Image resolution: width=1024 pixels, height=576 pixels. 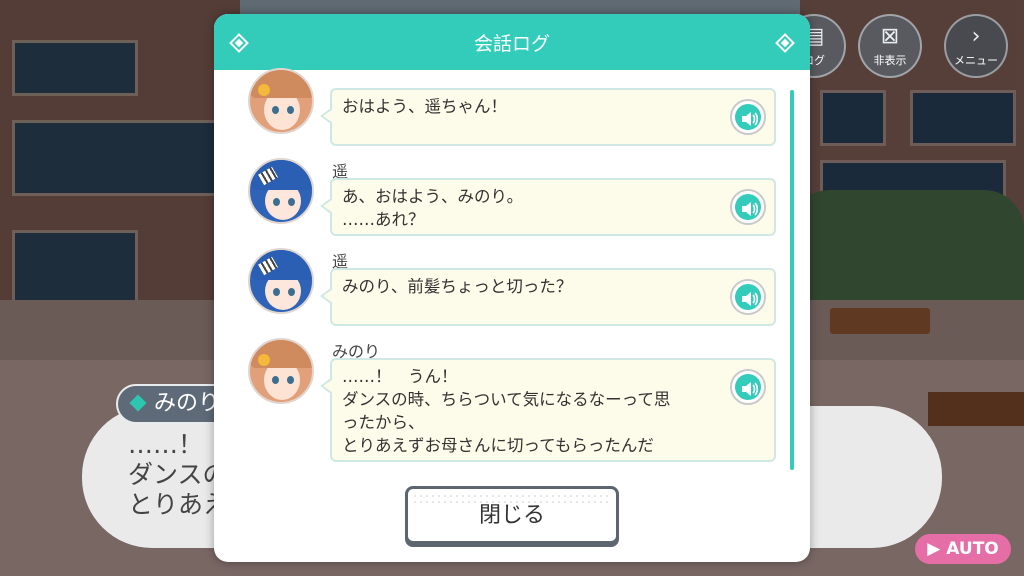 What do you see at coordinates (890, 60) in the screenshot?
I see `hide-button-label: 非表示` at bounding box center [890, 60].